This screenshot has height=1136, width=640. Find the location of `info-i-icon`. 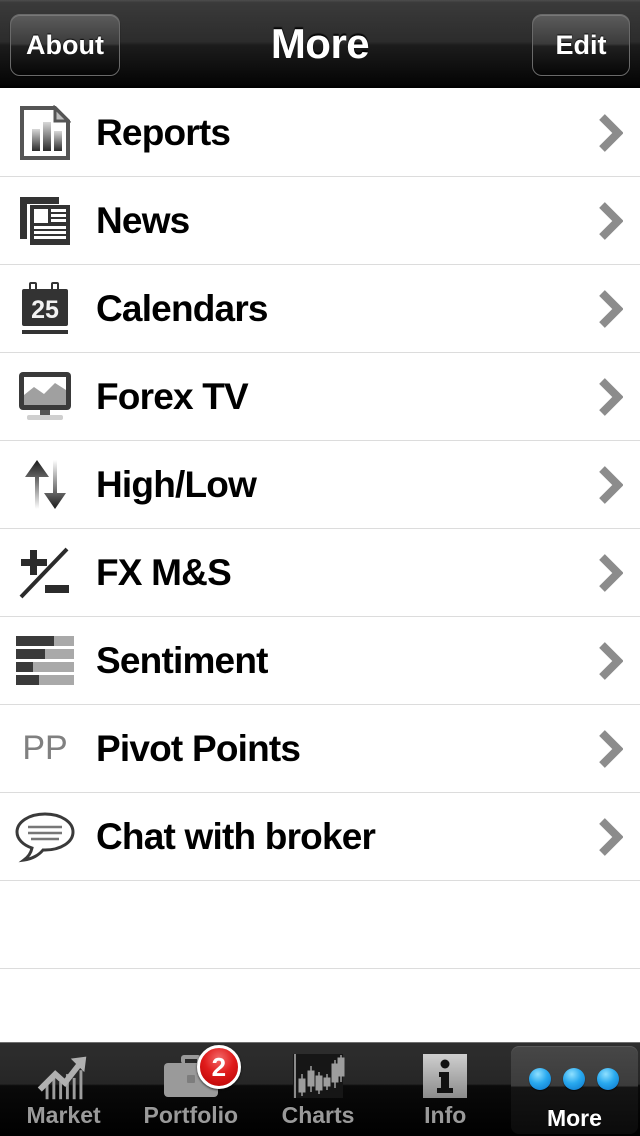

info-i-icon is located at coordinates (445, 1076).